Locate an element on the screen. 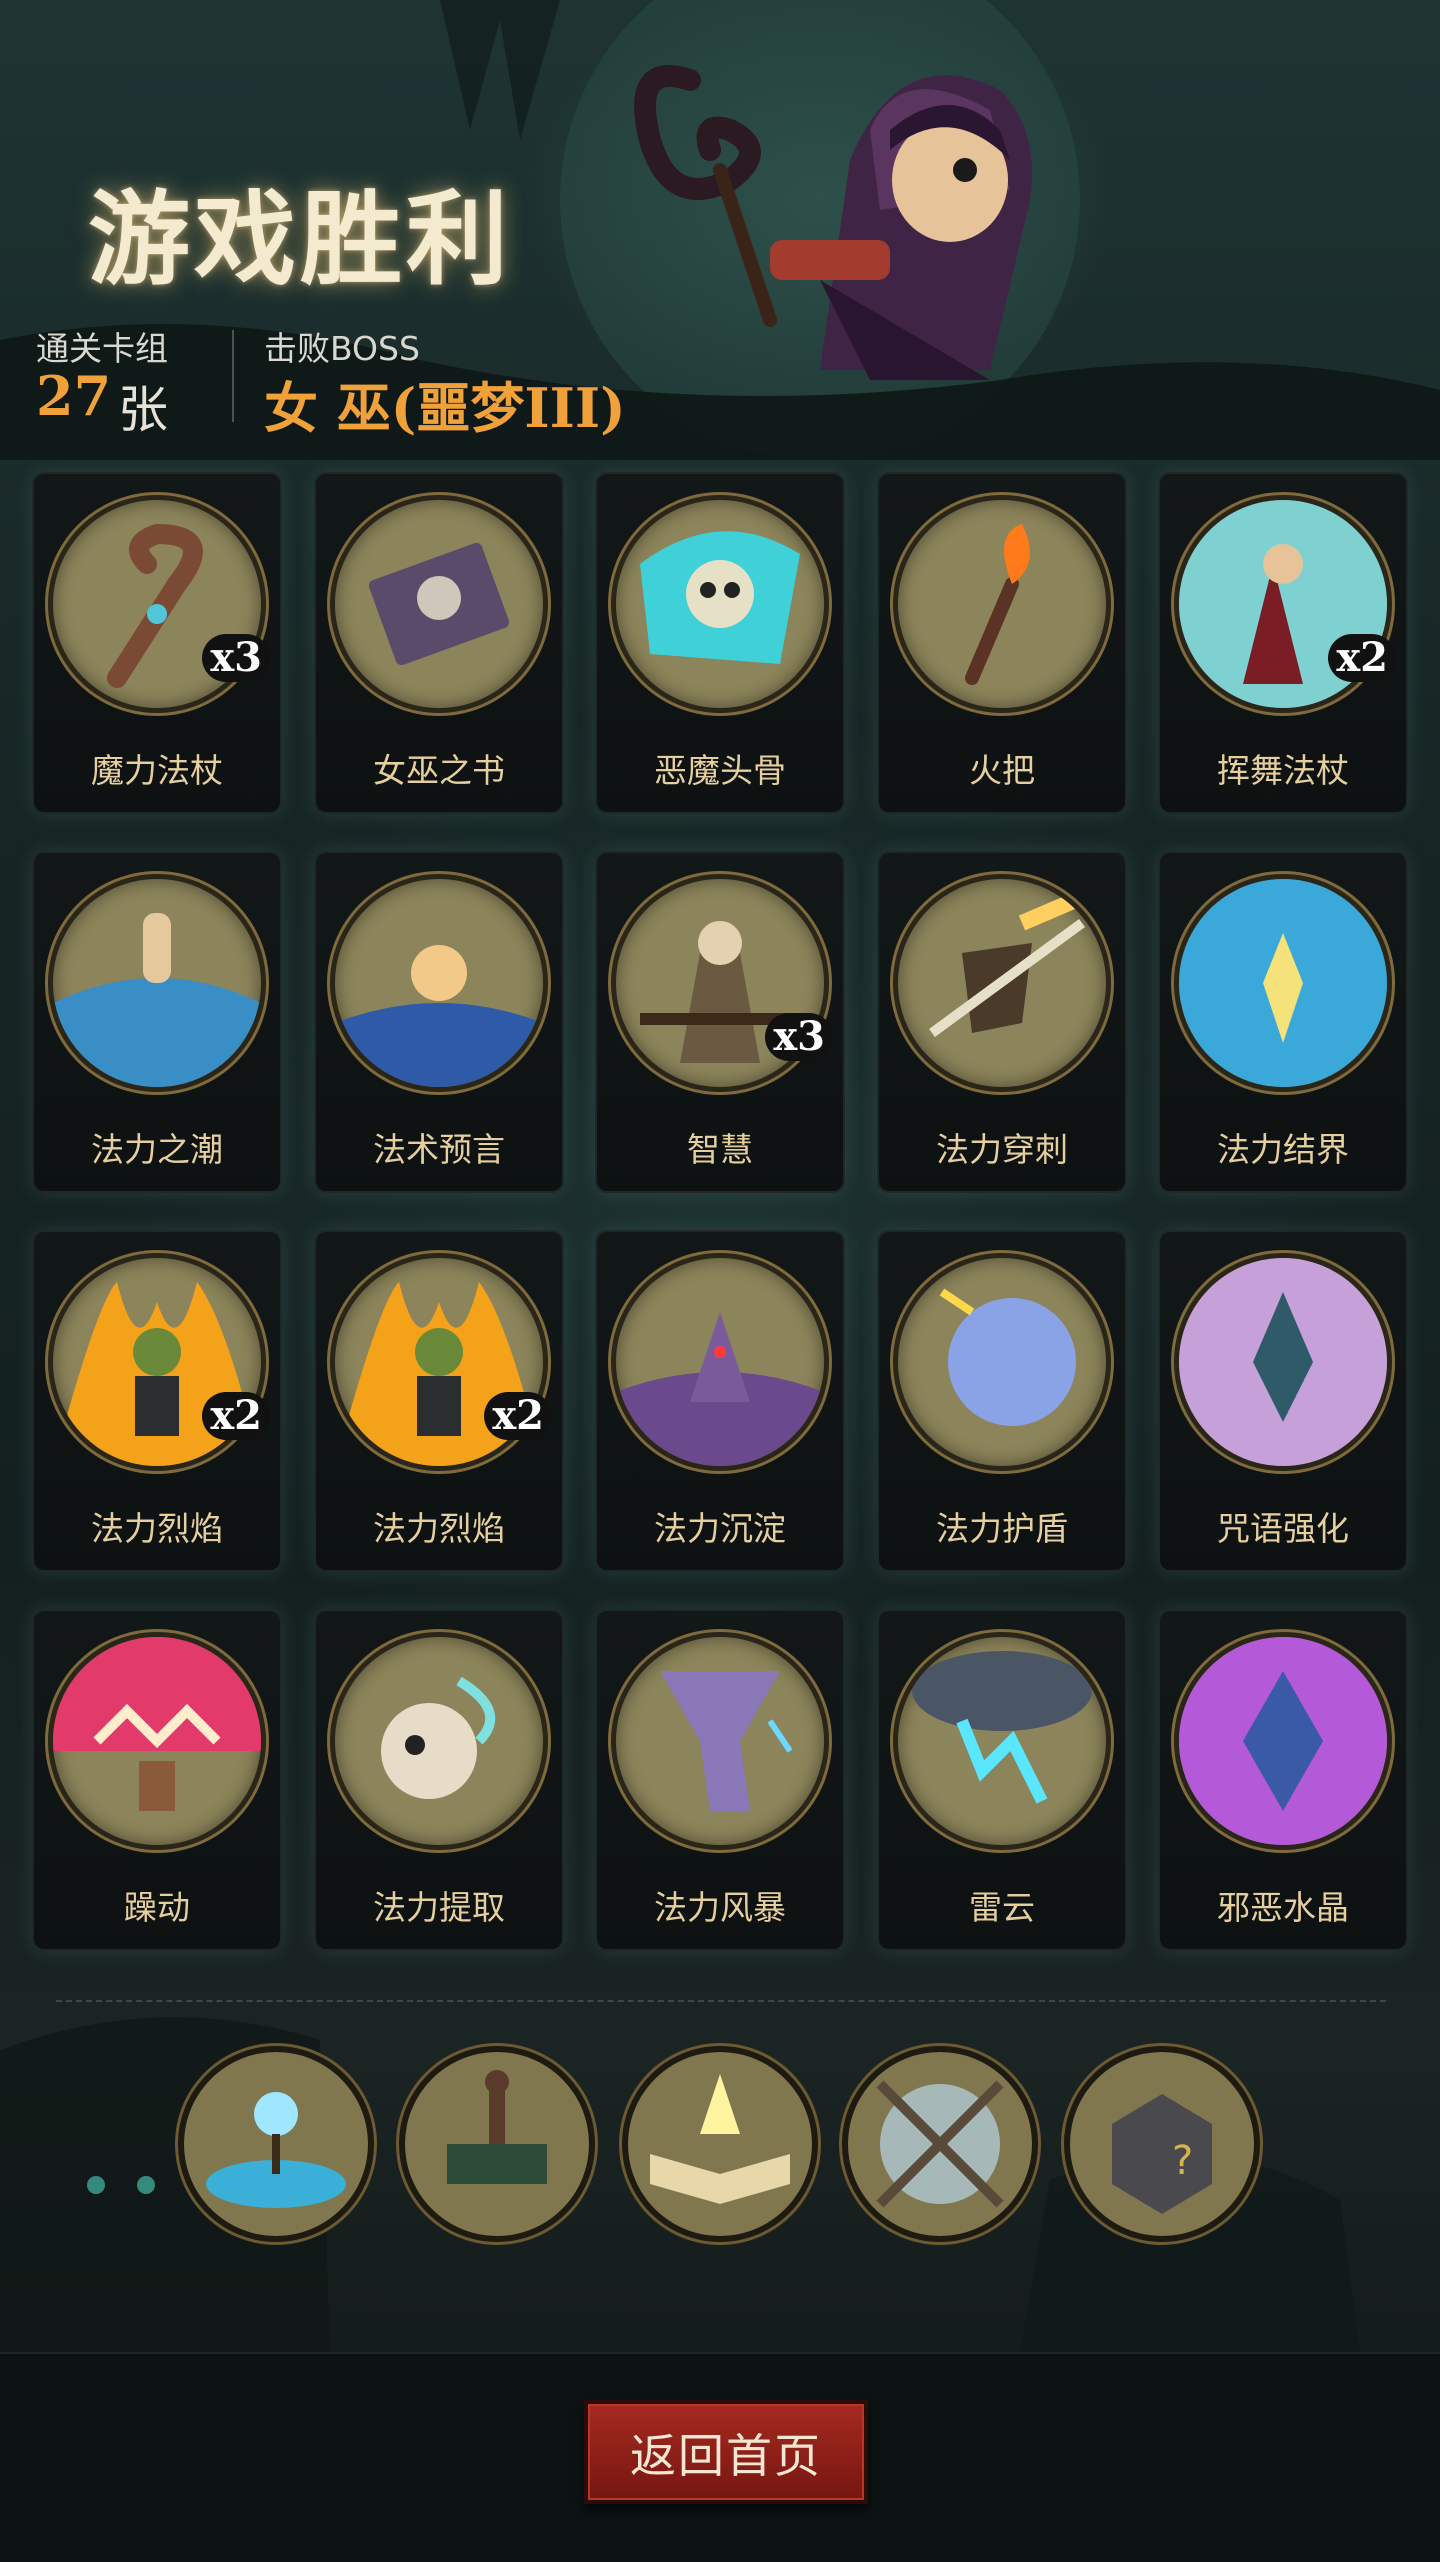  thundercloud-icon is located at coordinates (1002, 1741).